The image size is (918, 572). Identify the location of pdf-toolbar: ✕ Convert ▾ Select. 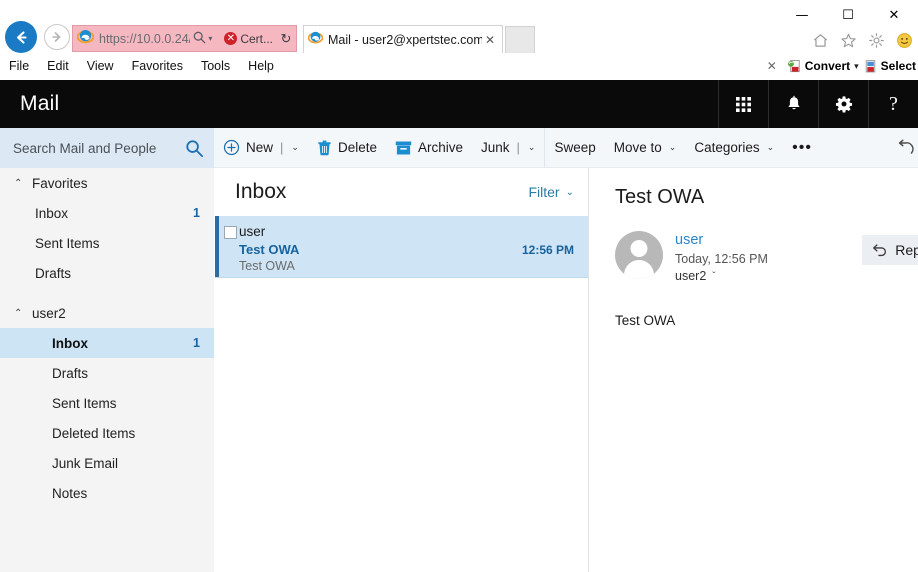
(838, 66).